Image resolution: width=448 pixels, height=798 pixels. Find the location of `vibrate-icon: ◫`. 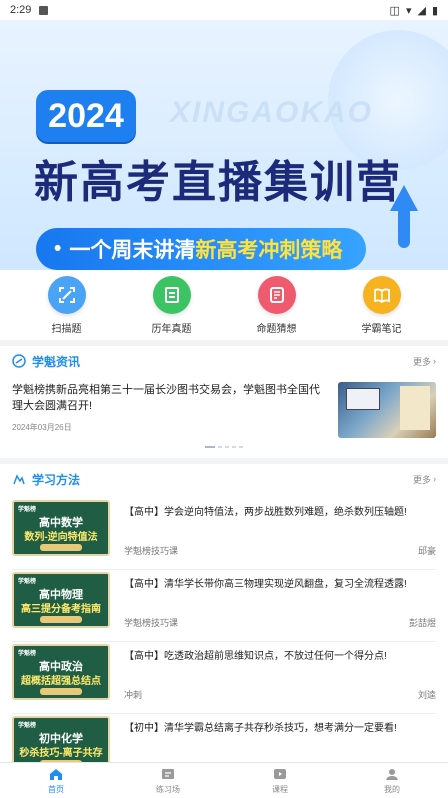

vibrate-icon: ◫ is located at coordinates (394, 10).